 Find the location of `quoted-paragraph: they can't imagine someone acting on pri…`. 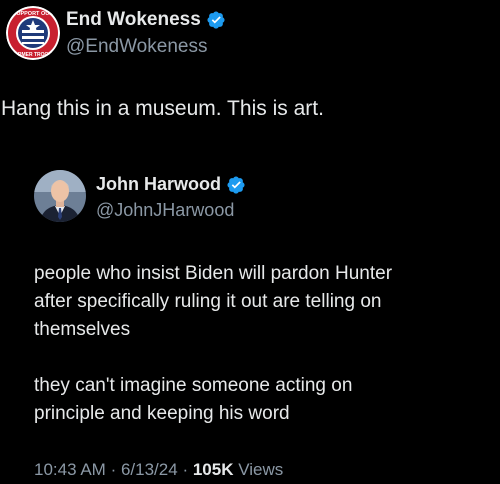

quoted-paragraph: they can't imagine someone acting on pri… is located at coordinates (254, 400).